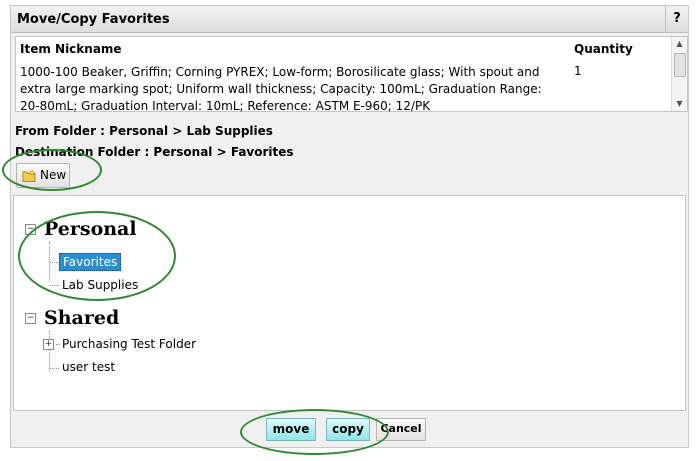 The image size is (697, 461). Describe the element at coordinates (30, 318) in the screenshot. I see `collapse-shared-icon: −` at that location.